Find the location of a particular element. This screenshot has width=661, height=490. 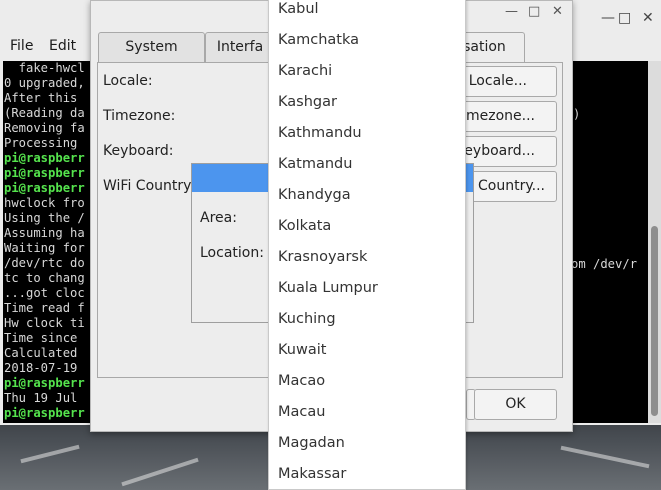

location-label: Location: is located at coordinates (232, 253).